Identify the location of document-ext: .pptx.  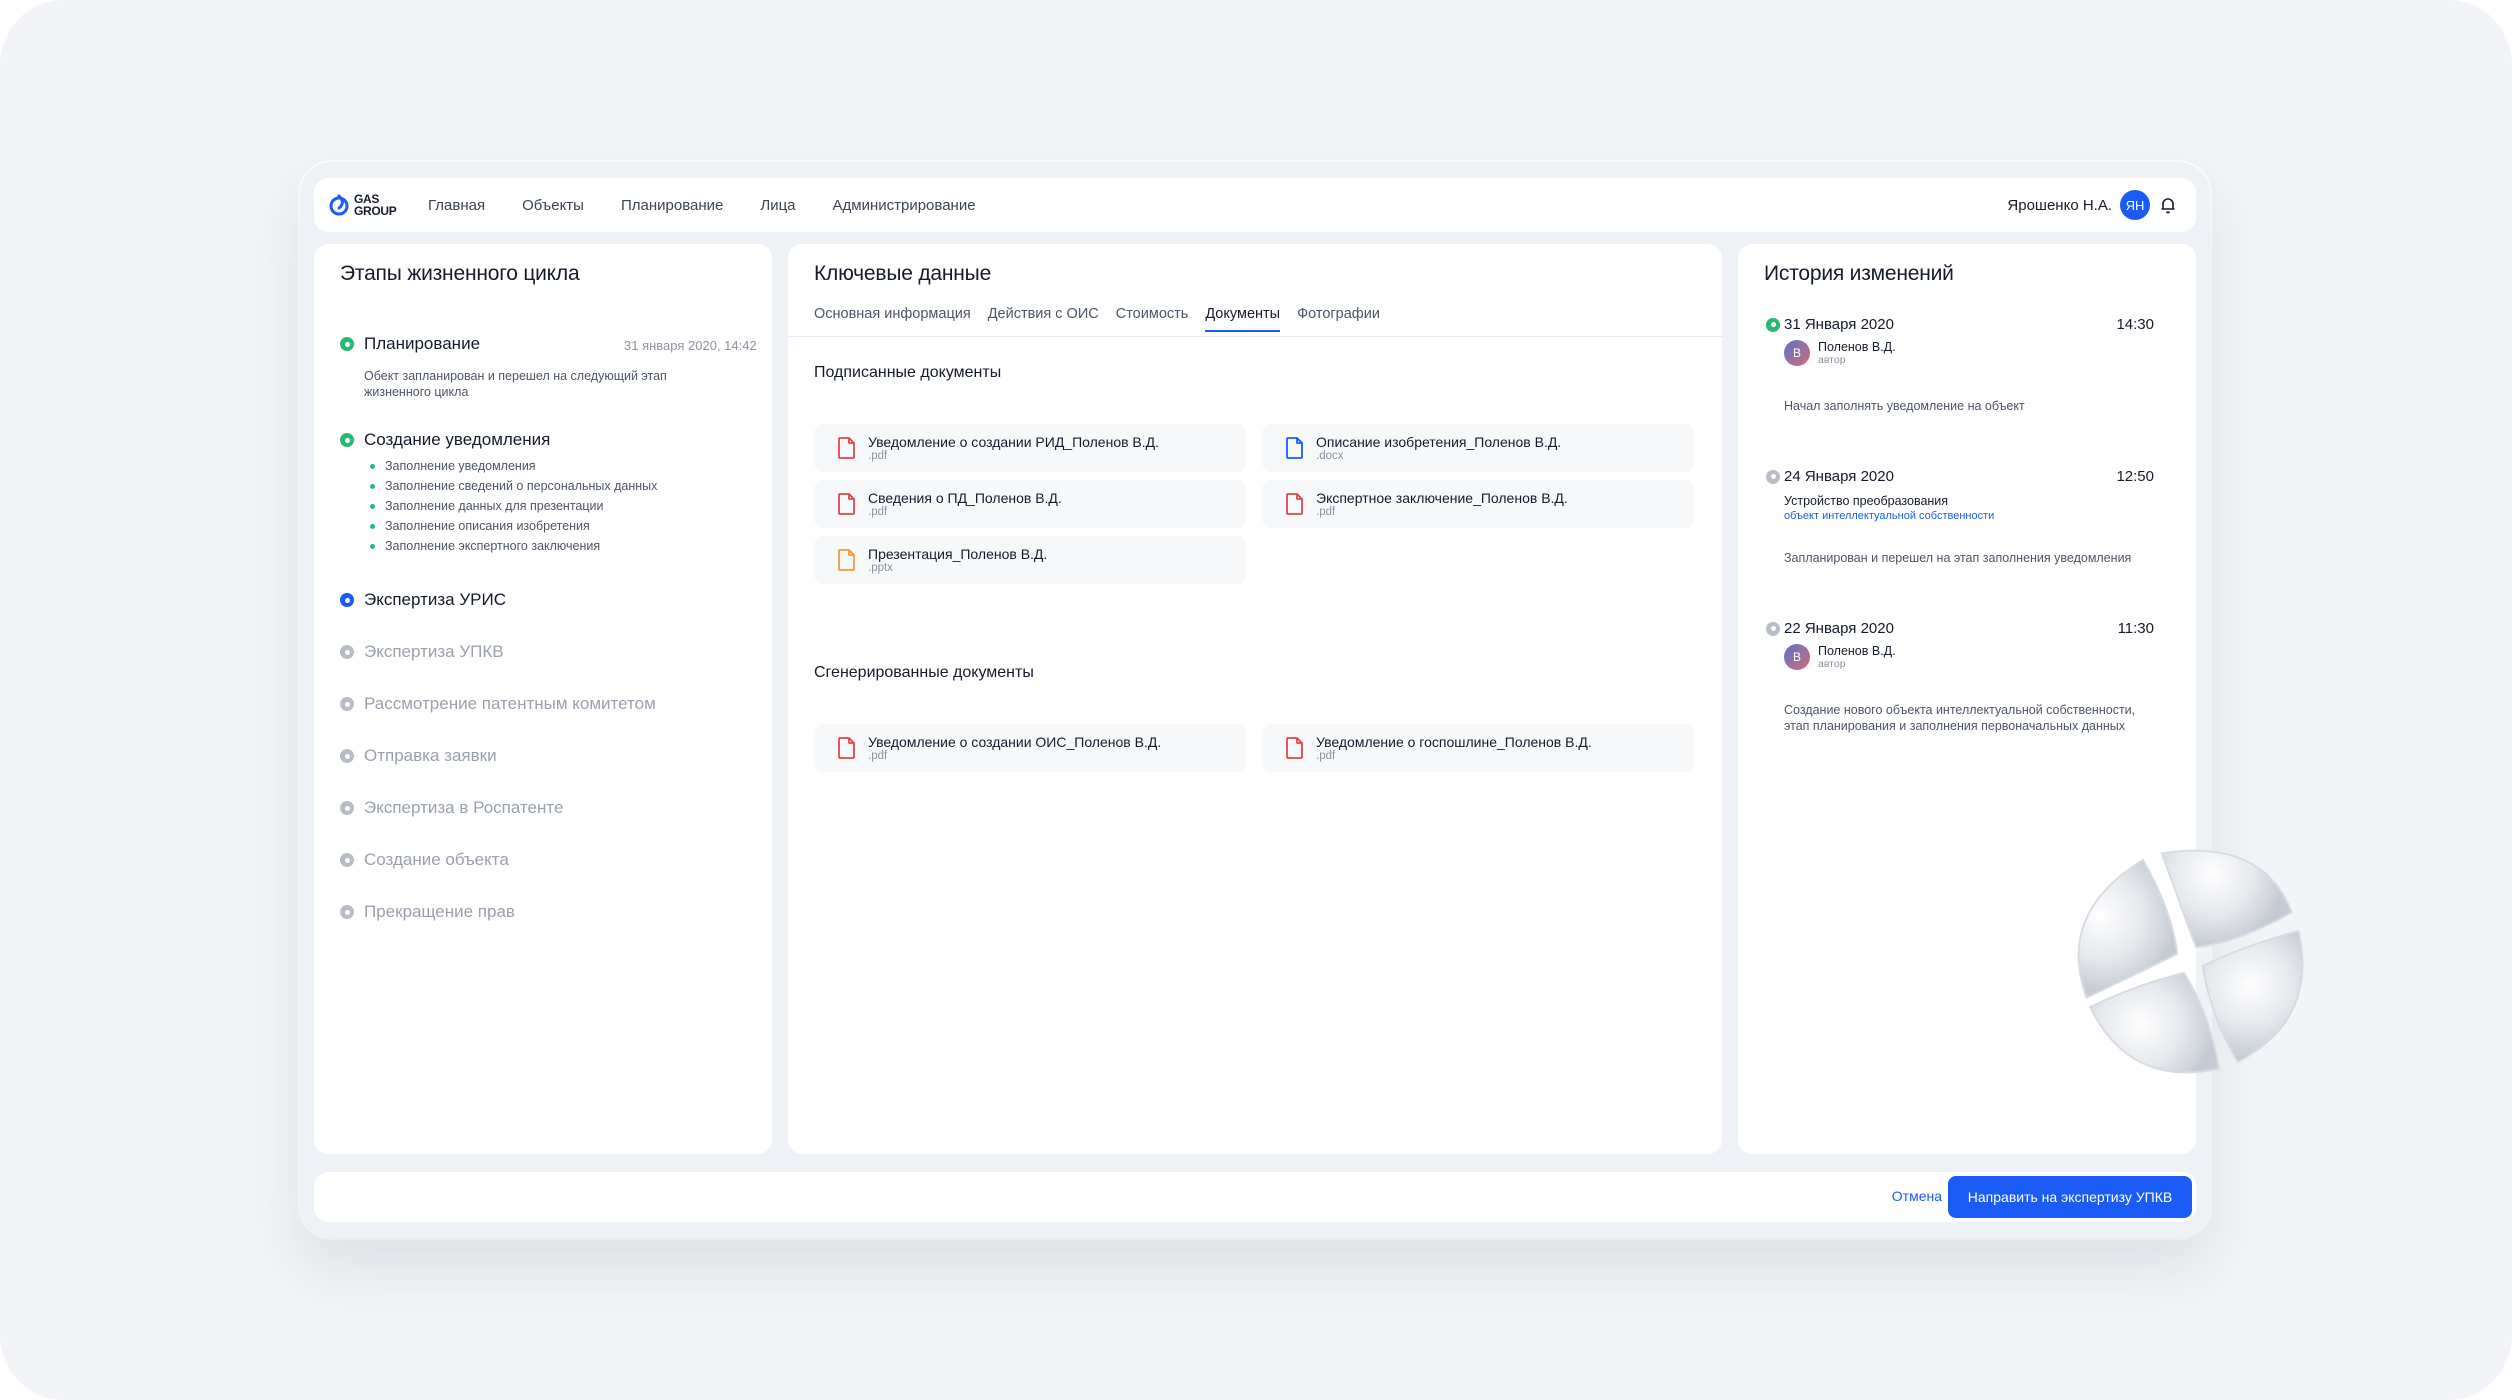
(880, 567).